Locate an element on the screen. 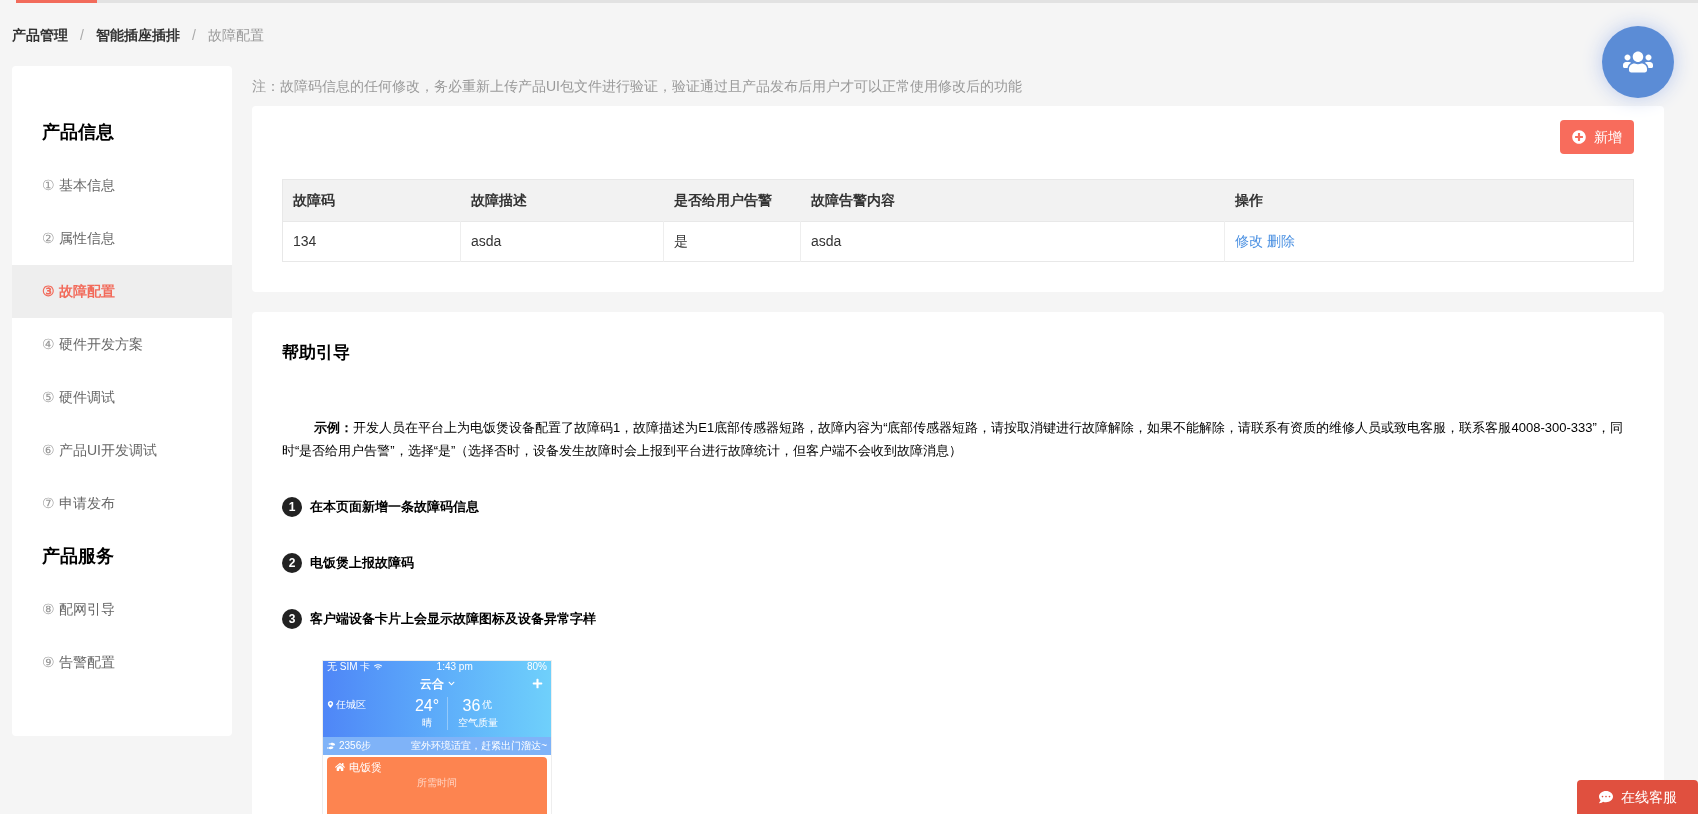 The width and height of the screenshot is (1698, 814). tip-text: 室外环境适宜，赶紧出门溜达~ is located at coordinates (479, 746).